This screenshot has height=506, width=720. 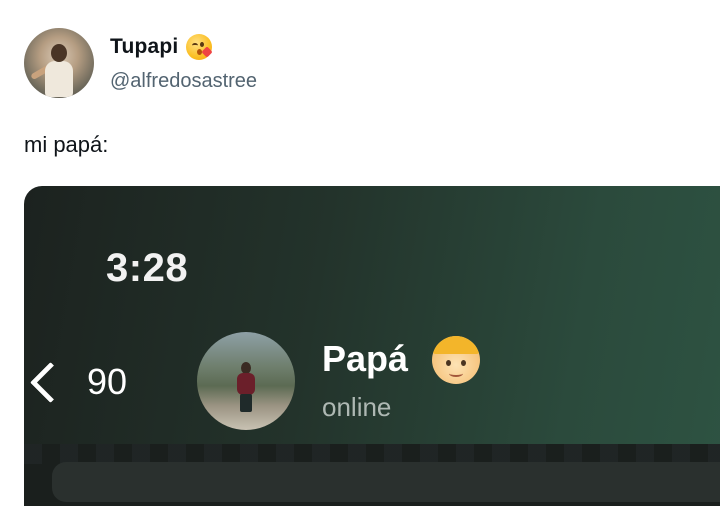 What do you see at coordinates (372, 454) in the screenshot?
I see `chat-wallpaper-pattern` at bounding box center [372, 454].